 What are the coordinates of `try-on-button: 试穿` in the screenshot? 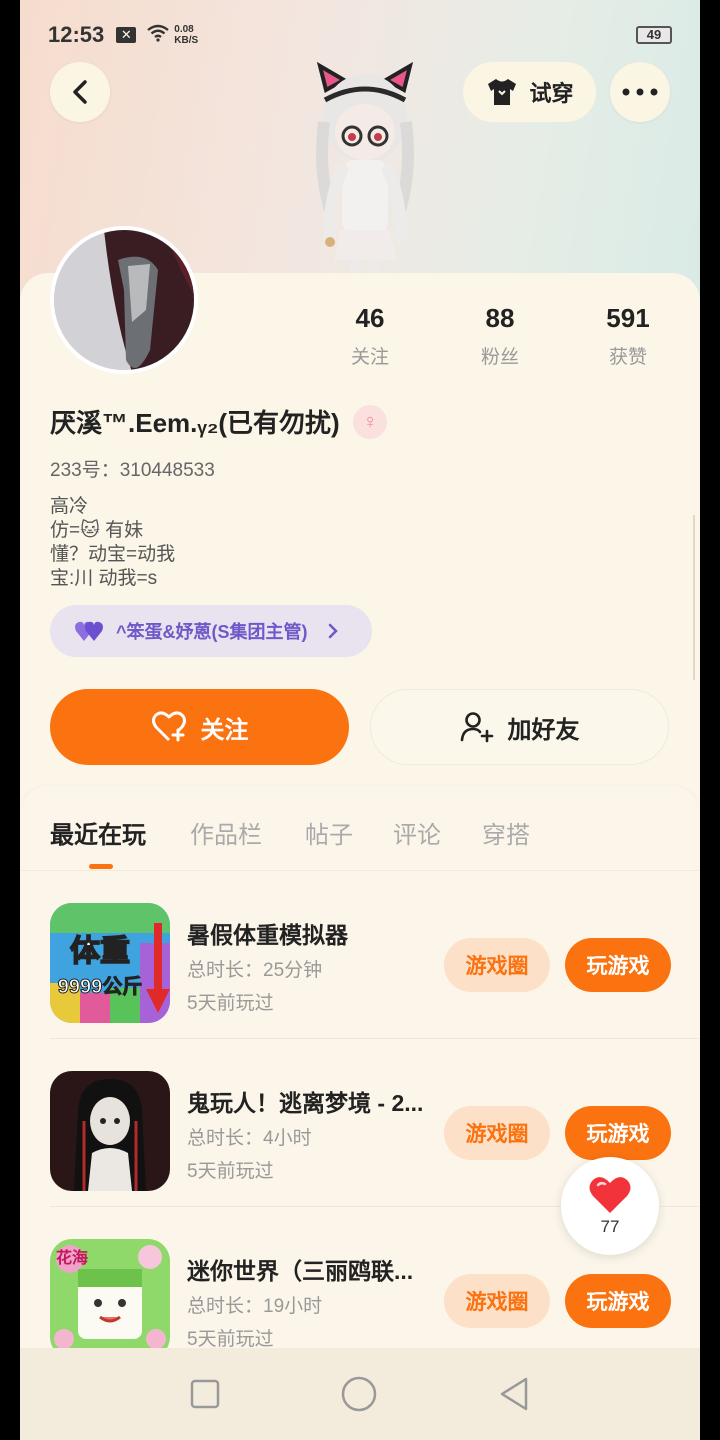 It's located at (529, 92).